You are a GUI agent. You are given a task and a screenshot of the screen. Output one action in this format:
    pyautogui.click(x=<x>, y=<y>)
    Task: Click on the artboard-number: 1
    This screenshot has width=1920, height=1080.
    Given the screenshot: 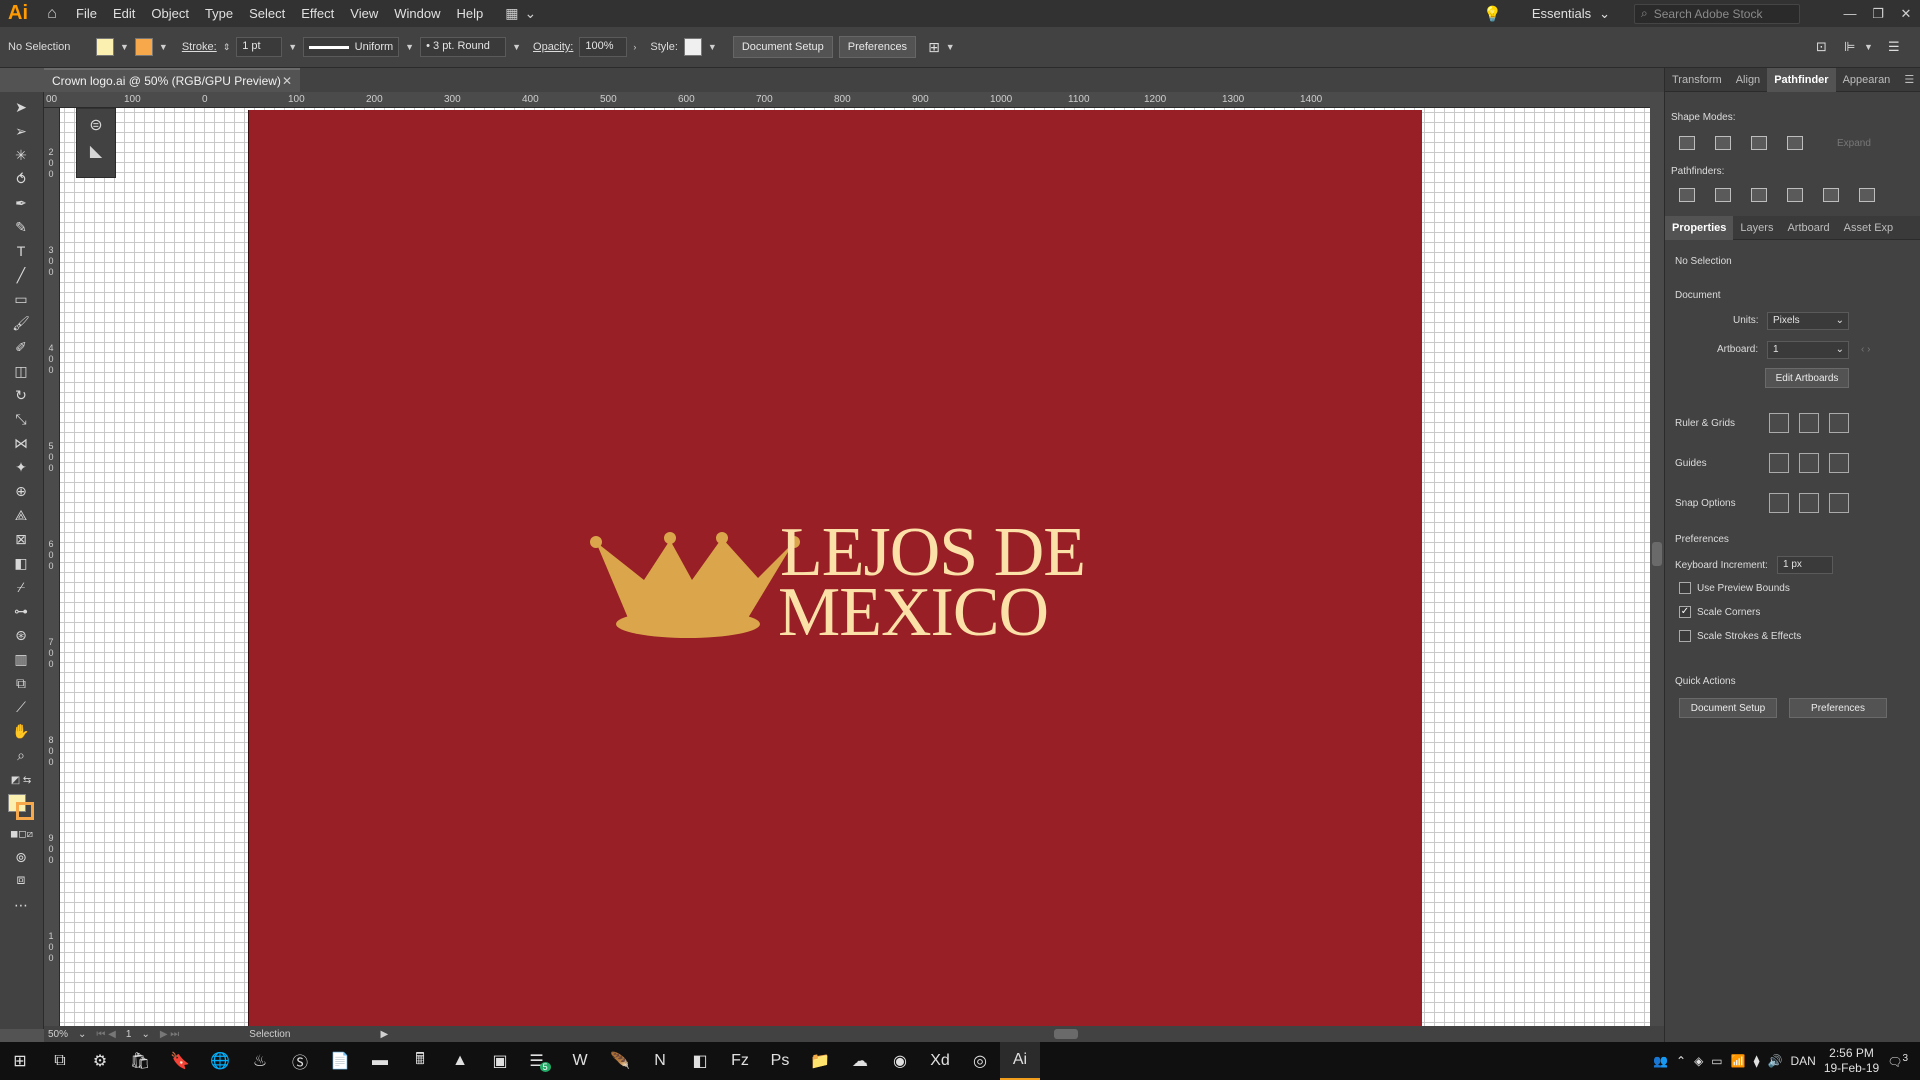 What is the action you would take?
    pyautogui.click(x=129, y=1034)
    